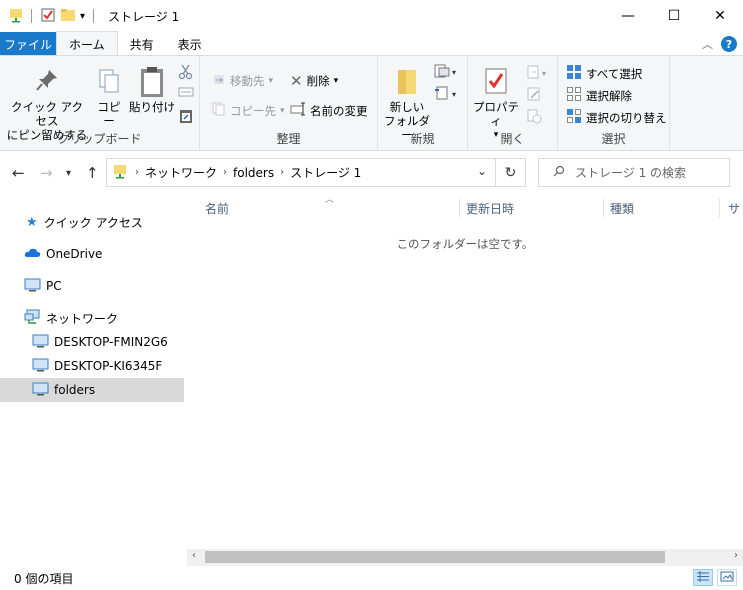 The image size is (743, 590). I want to click on large-icons-view-button, so click(727, 577).